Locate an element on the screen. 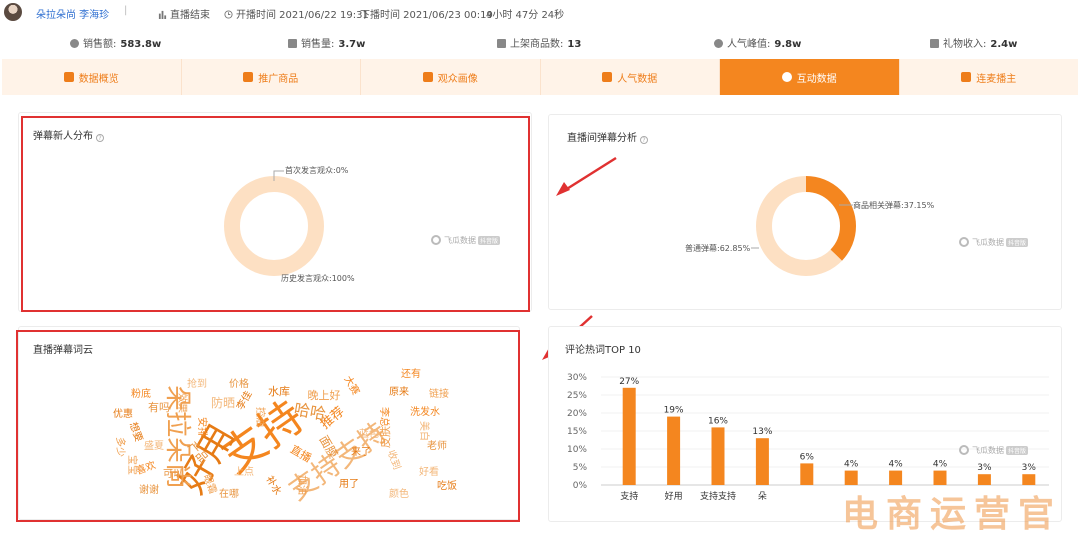 The image size is (1080, 543). chart-icon is located at coordinates (292, 43).